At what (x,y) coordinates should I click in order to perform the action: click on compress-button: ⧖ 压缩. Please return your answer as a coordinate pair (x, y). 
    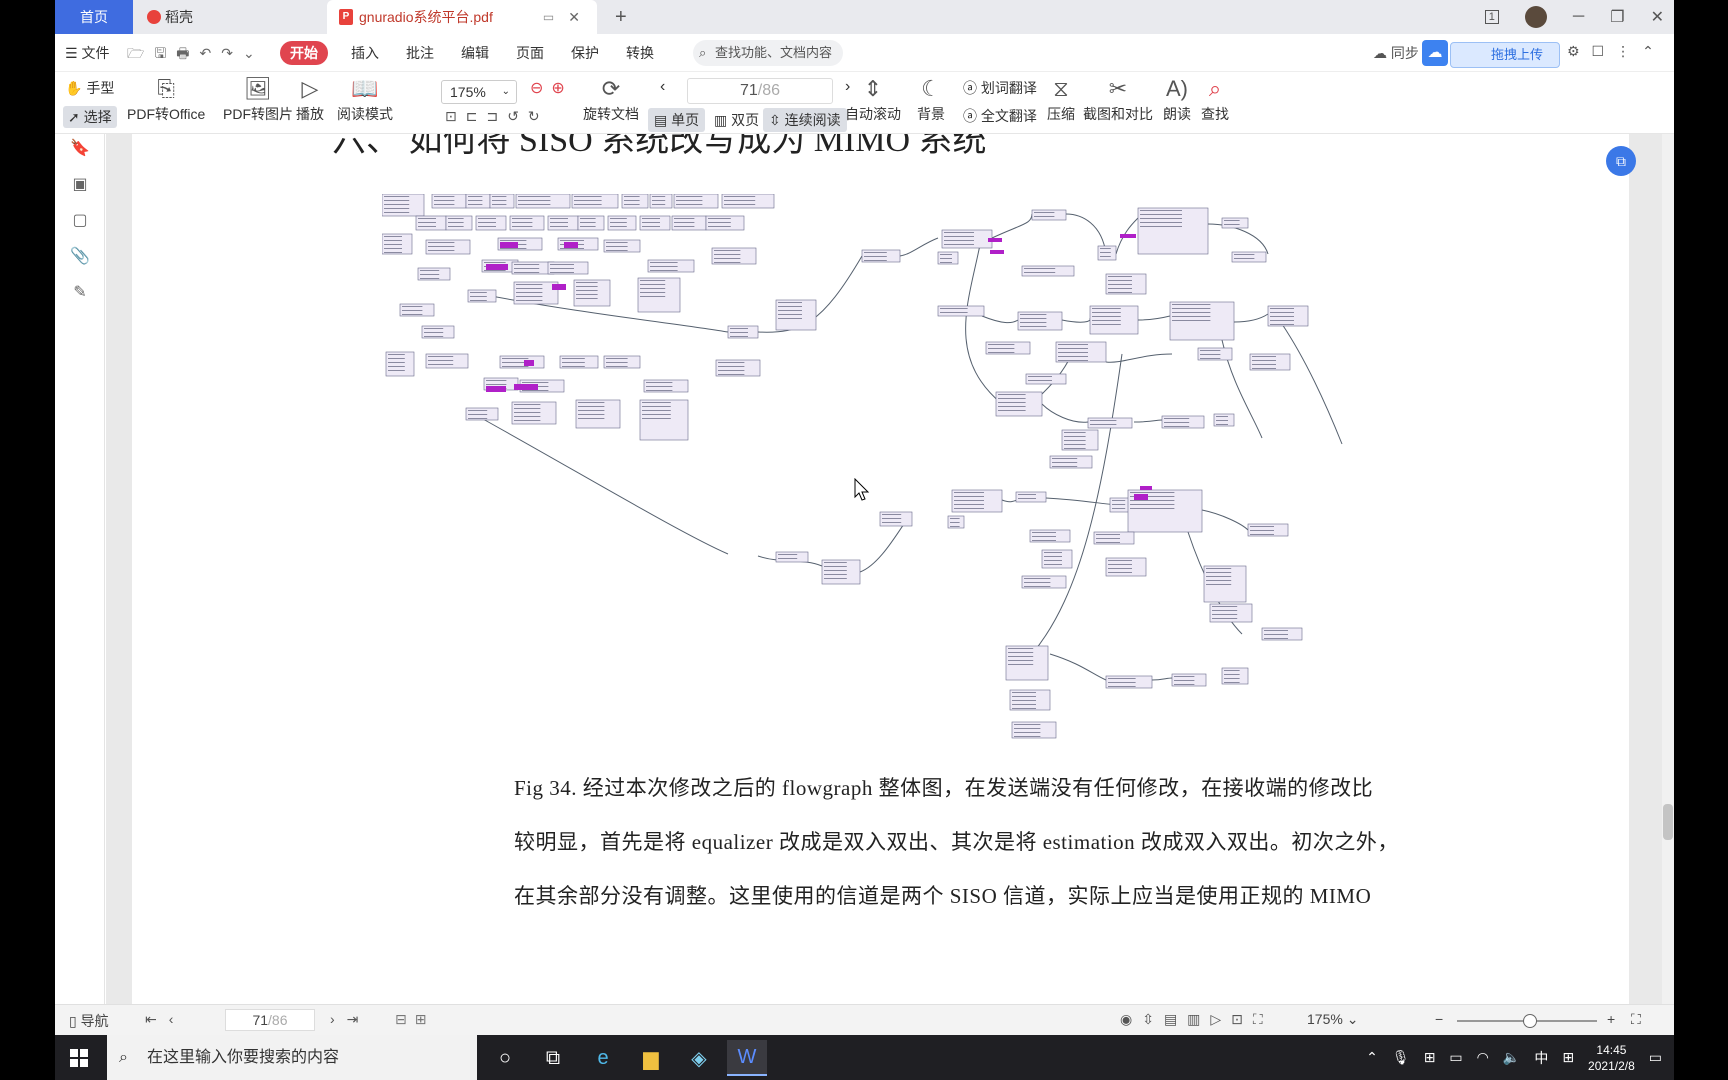
    Looking at the image, I should click on (1061, 99).